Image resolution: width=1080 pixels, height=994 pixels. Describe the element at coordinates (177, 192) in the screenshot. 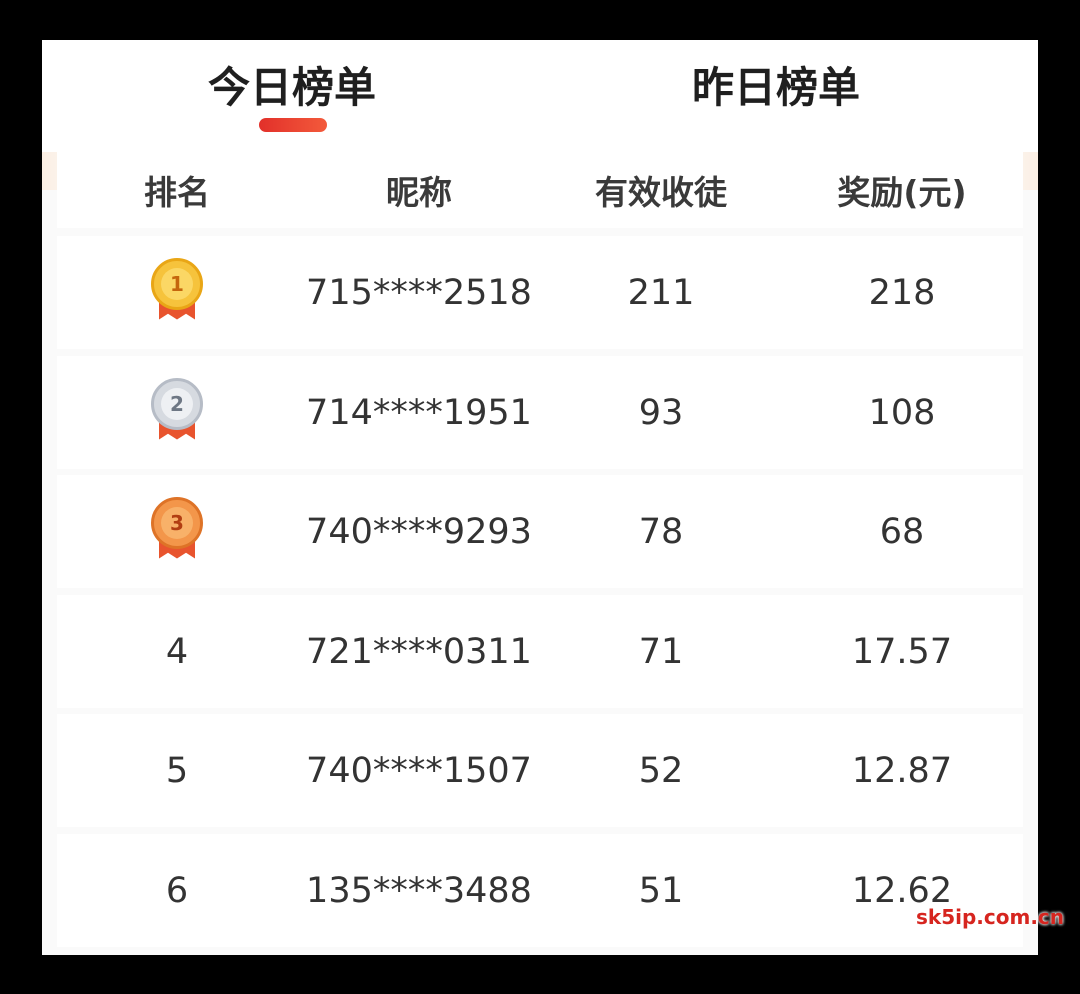

I see `header-rank: 排名` at that location.